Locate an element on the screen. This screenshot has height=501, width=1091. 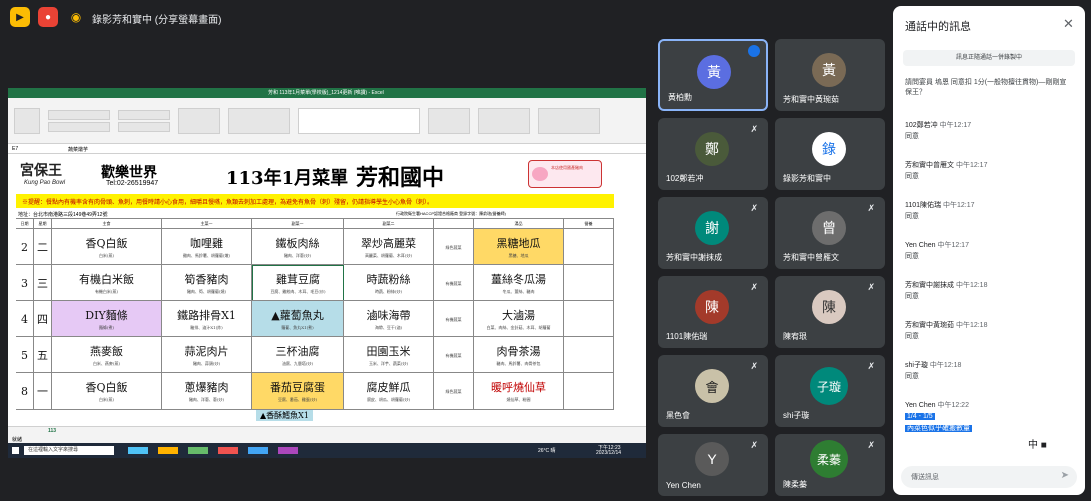
send-icon: ➤ is located at coordinates (1065, 475).